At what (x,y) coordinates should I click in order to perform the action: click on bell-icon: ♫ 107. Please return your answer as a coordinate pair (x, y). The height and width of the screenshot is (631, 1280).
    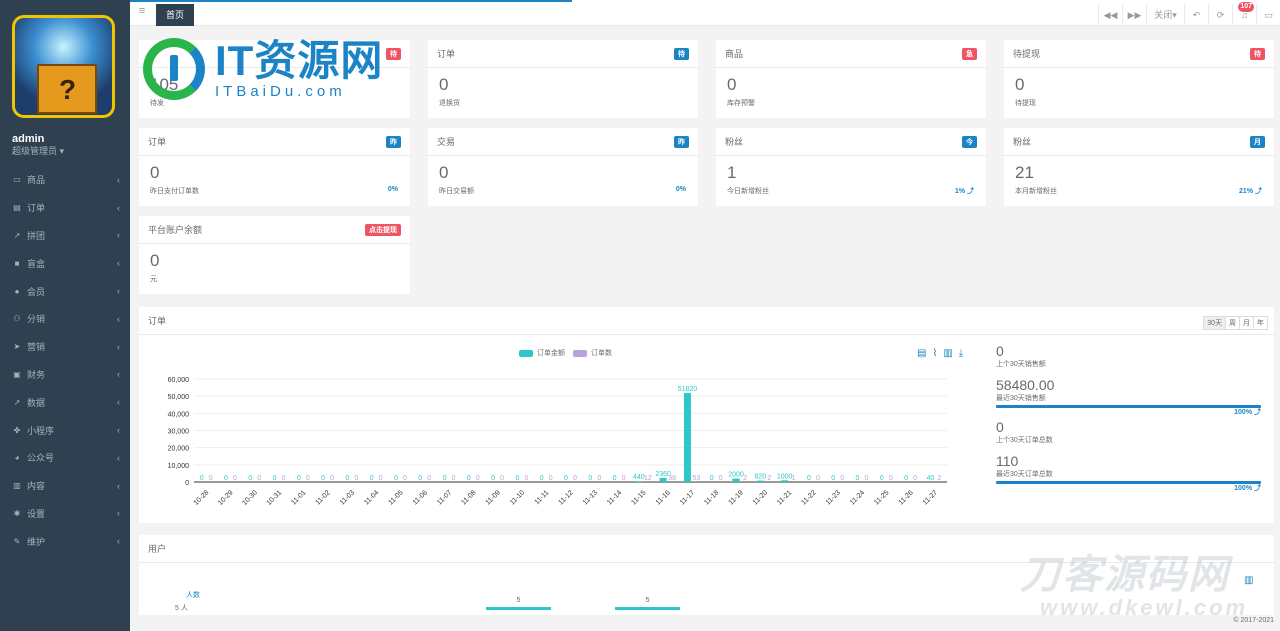
    Looking at the image, I should click on (1244, 14).